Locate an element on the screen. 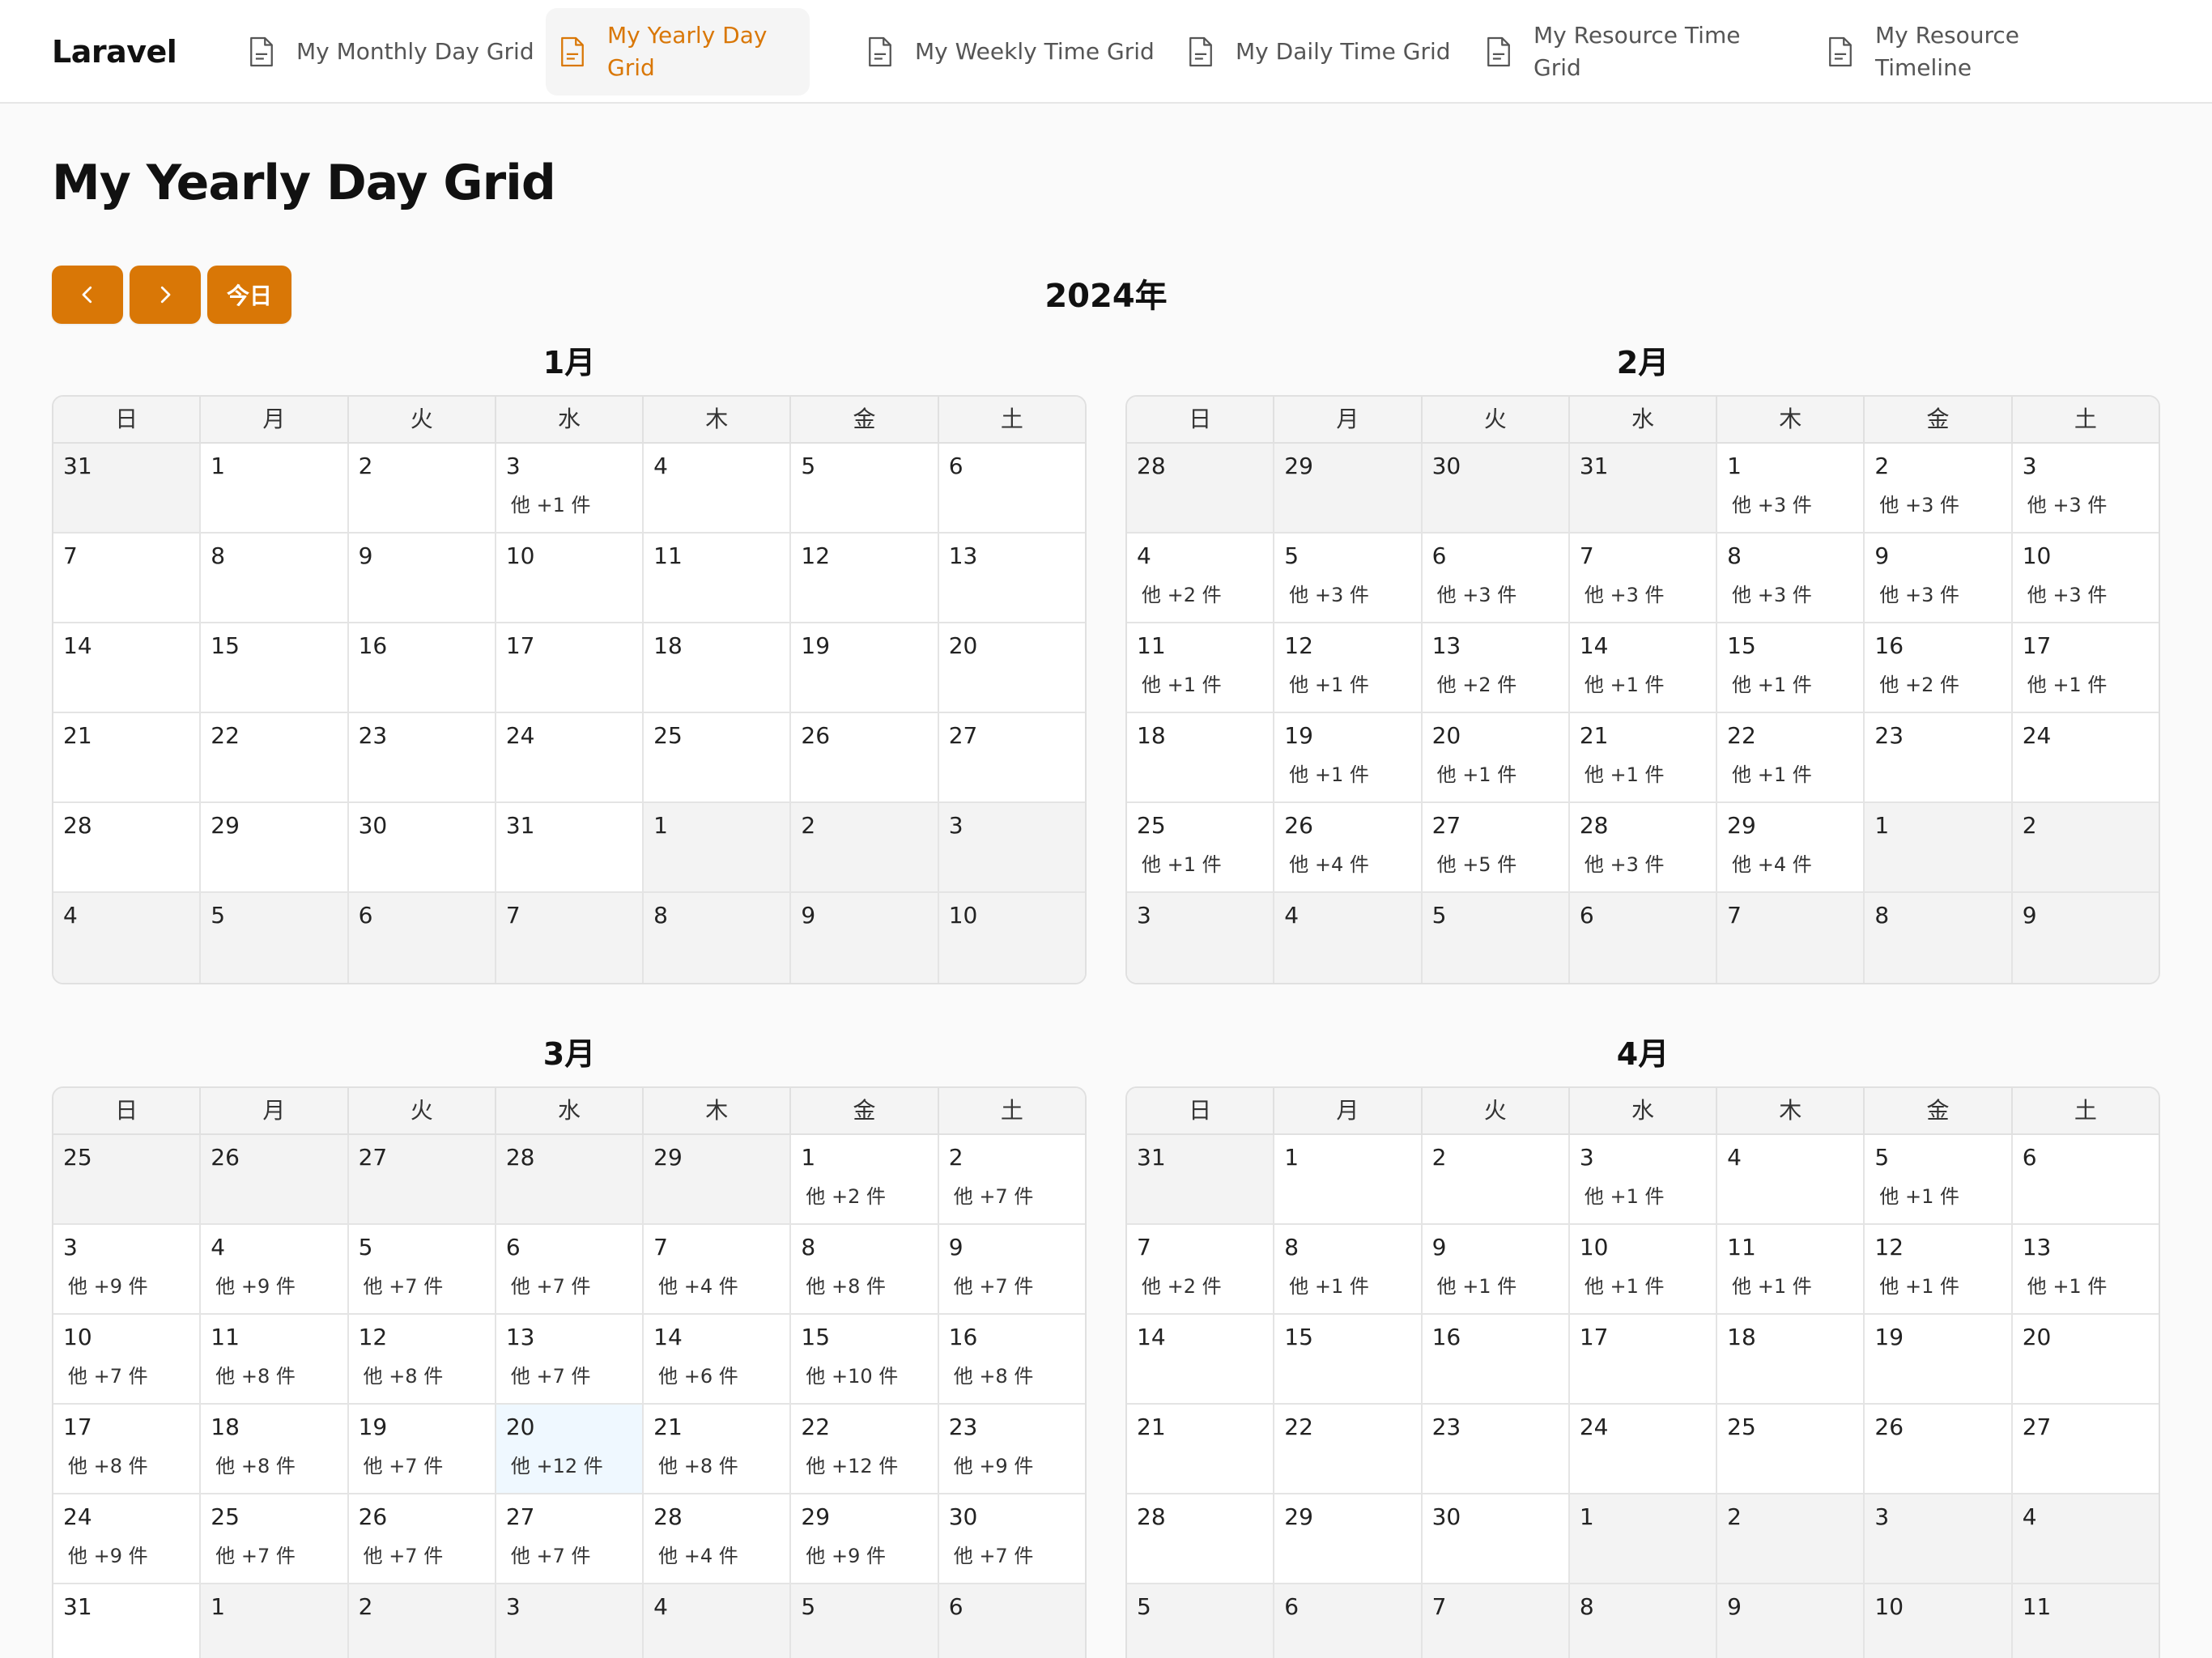 This screenshot has height=1658, width=2212. day-cell: 2 他 +7 件 is located at coordinates (1011, 1179).